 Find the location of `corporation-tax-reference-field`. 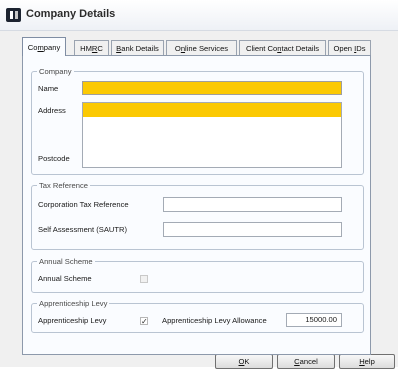

corporation-tax-reference-field is located at coordinates (252, 204).